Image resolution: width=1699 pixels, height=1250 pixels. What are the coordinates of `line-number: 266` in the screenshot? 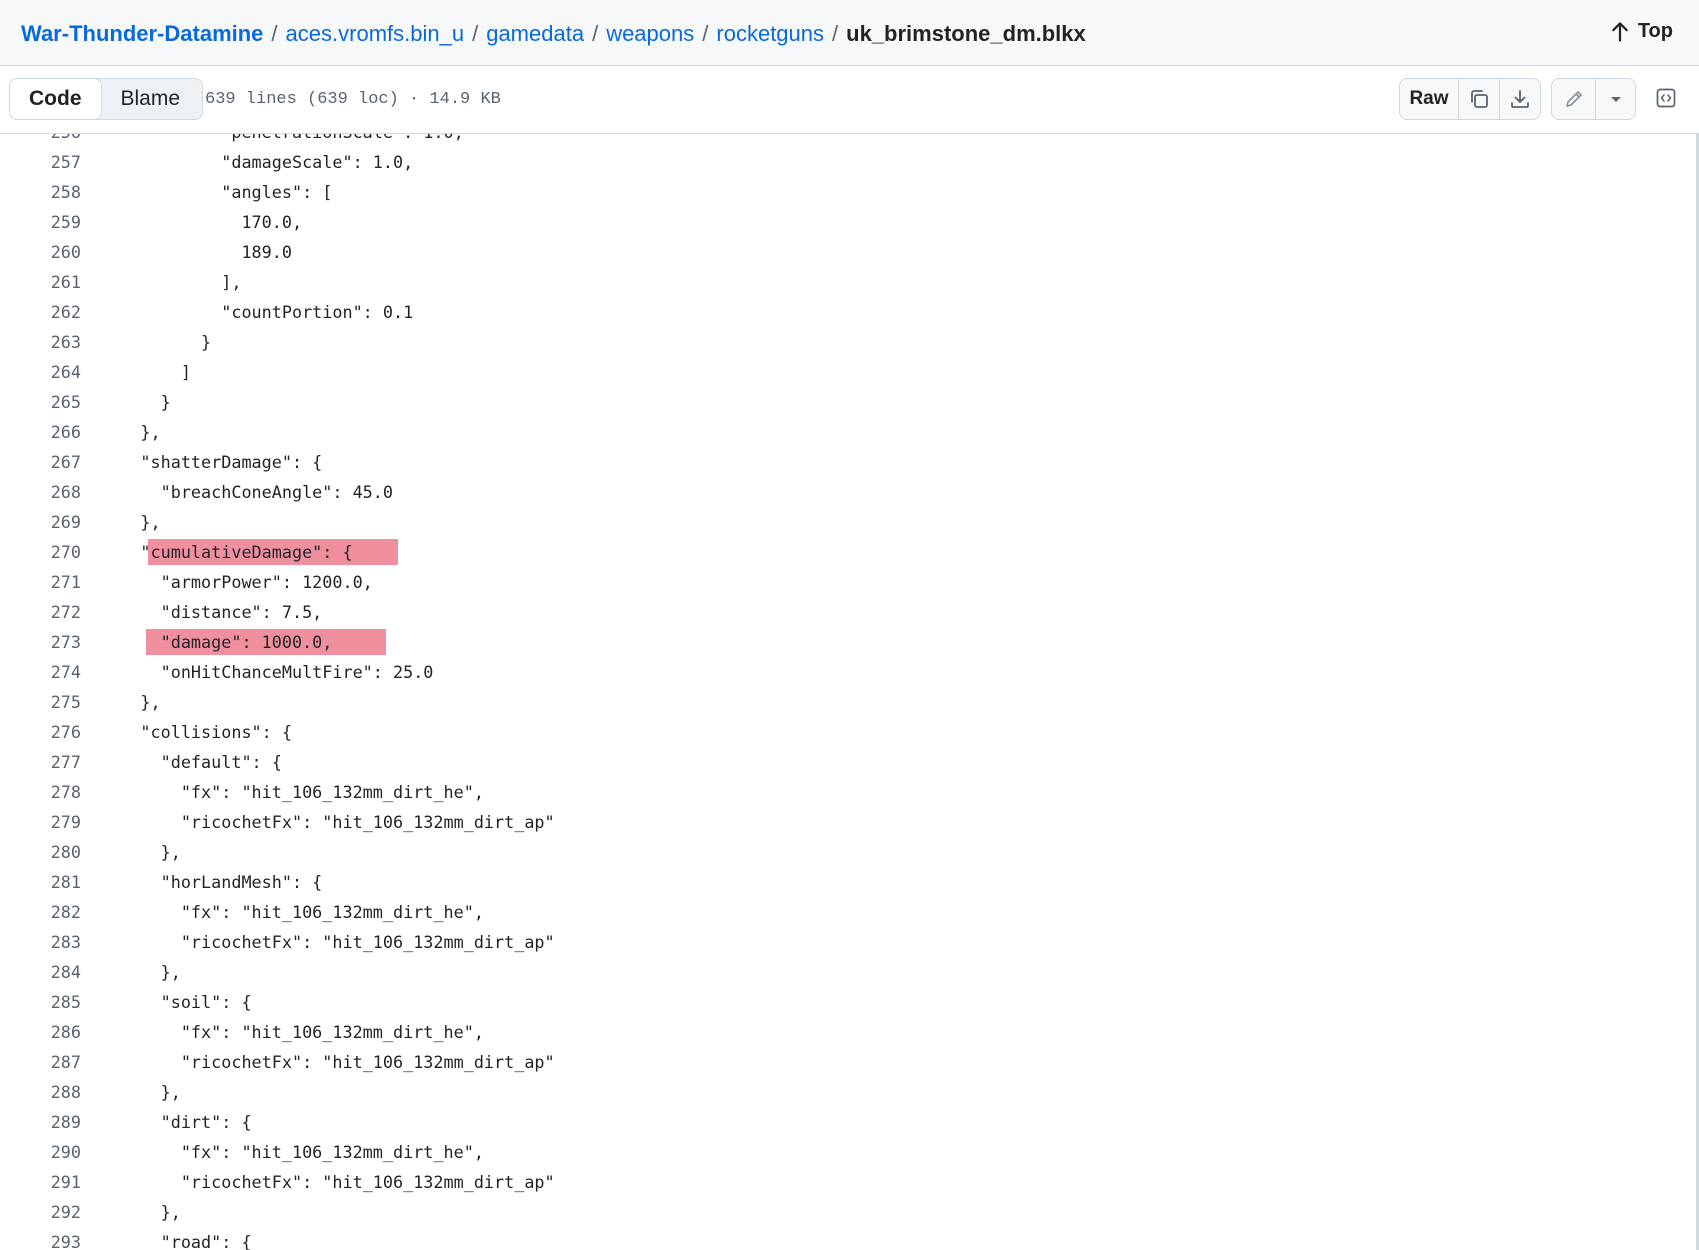 It's located at (40, 432).